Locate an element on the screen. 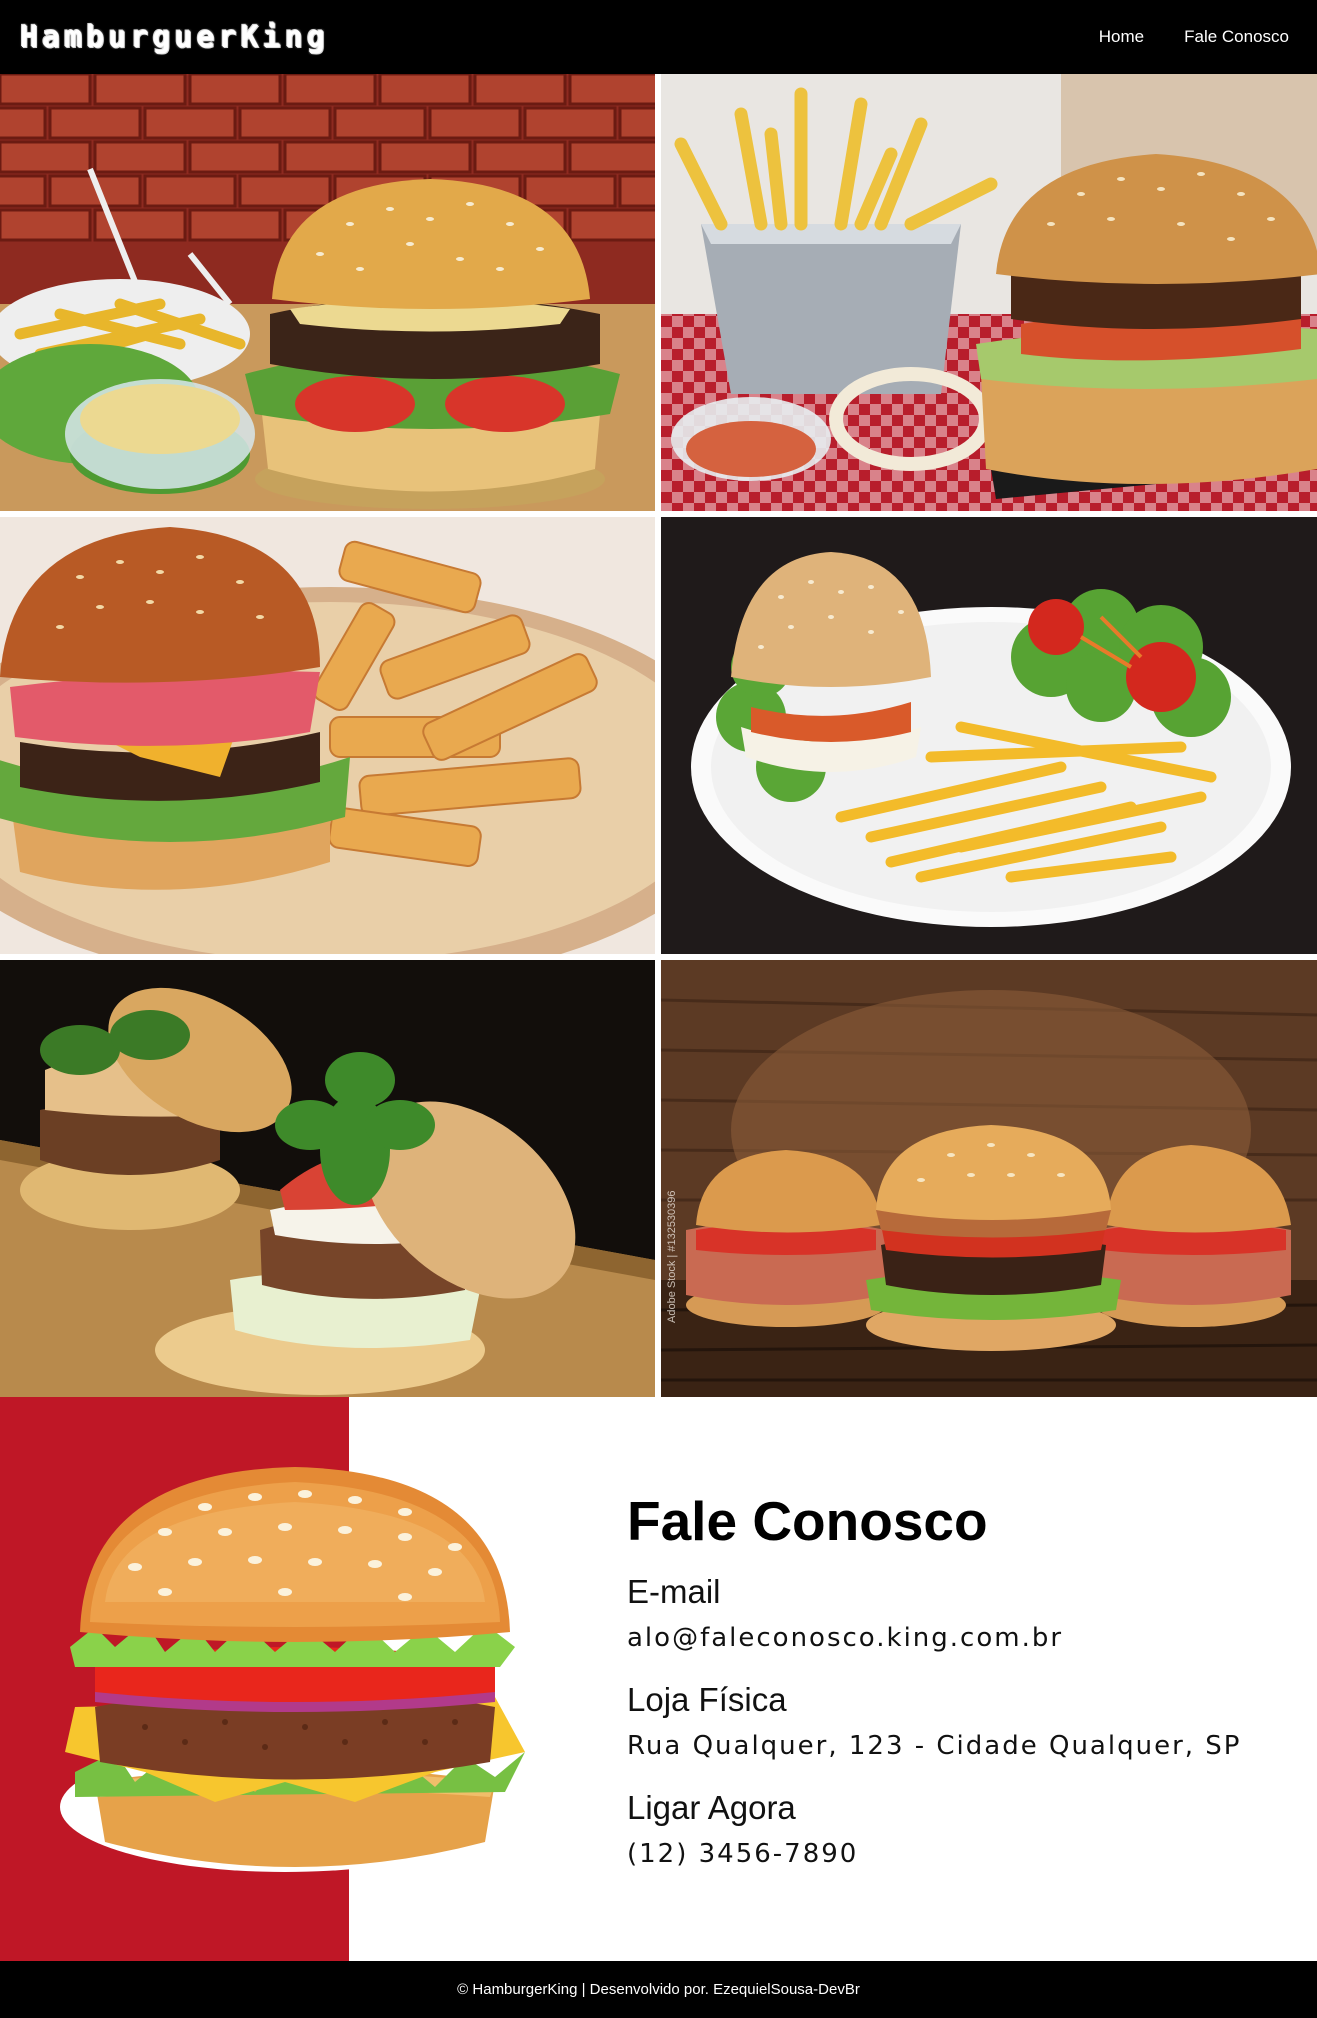 Image resolution: width=1317 pixels, height=2018 pixels. gallery-photo-burger-brick is located at coordinates (327, 292).